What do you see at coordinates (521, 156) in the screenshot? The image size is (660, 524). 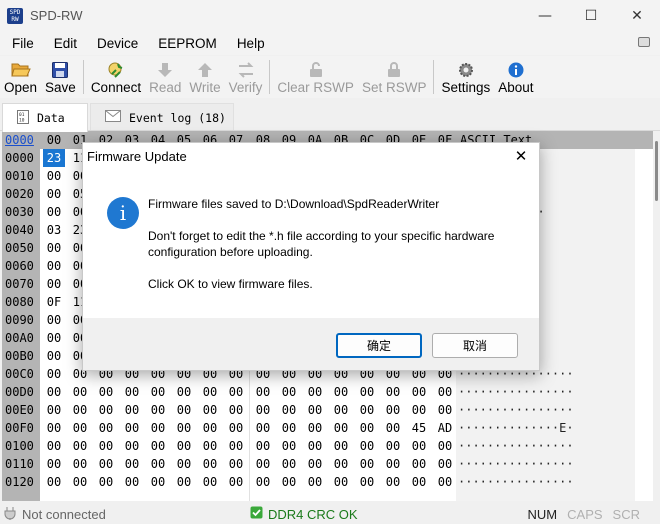 I see `dialog-close-button: ✕` at bounding box center [521, 156].